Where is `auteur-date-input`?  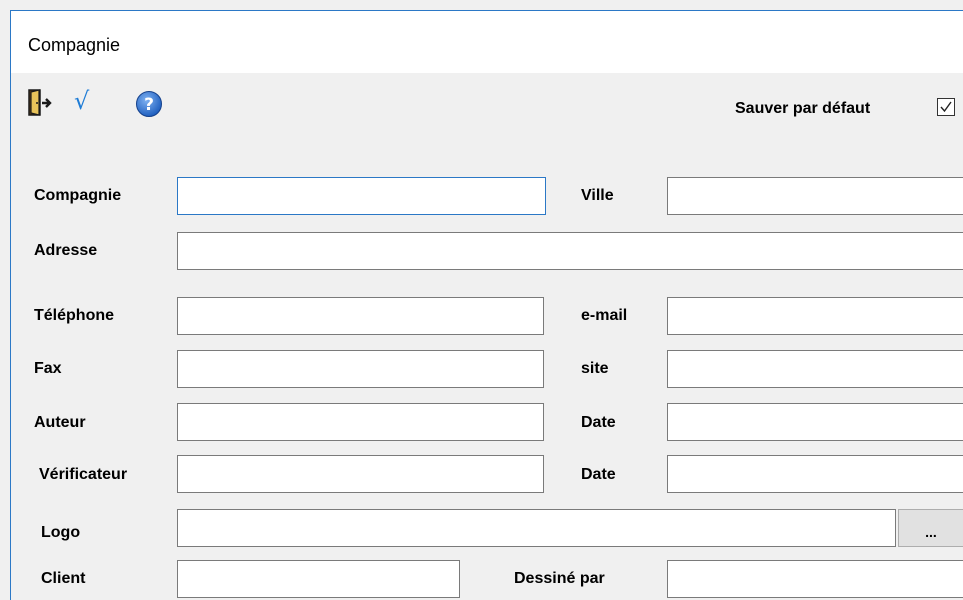
auteur-date-input is located at coordinates (815, 422).